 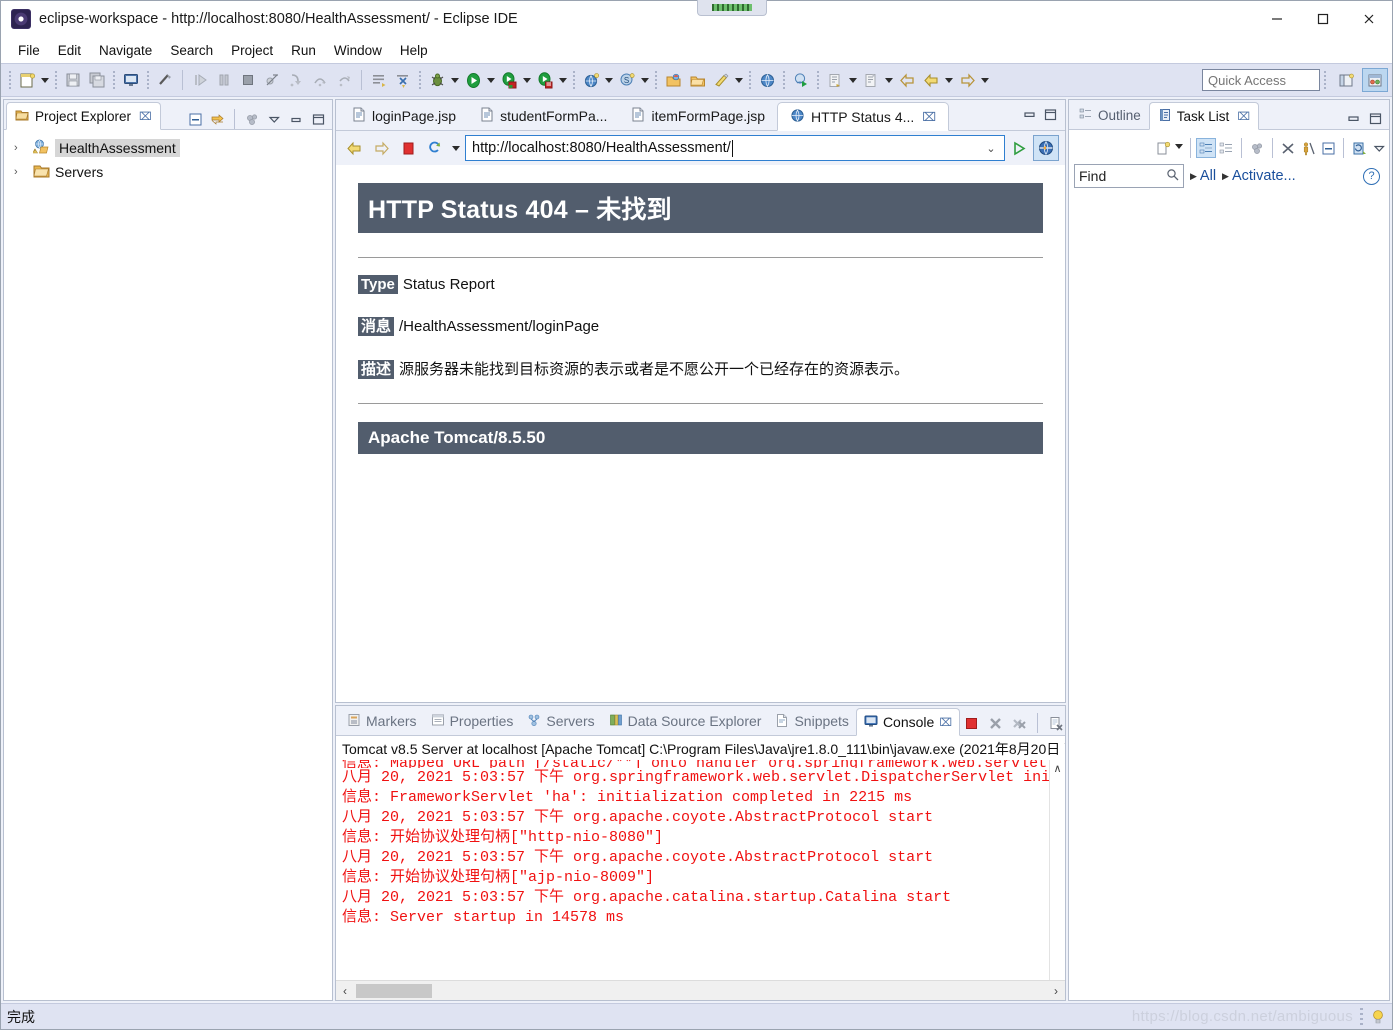 What do you see at coordinates (27, 80) in the screenshot?
I see `new-wizard-icon` at bounding box center [27, 80].